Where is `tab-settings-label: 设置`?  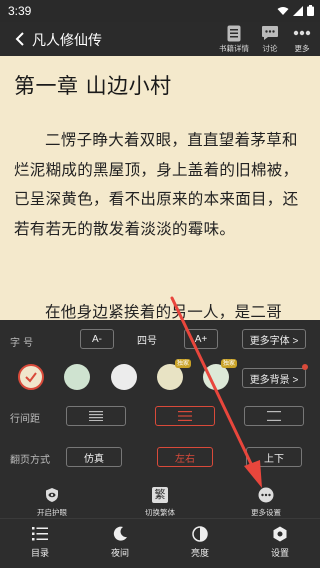 tab-settings-label: 设置 is located at coordinates (279, 554).